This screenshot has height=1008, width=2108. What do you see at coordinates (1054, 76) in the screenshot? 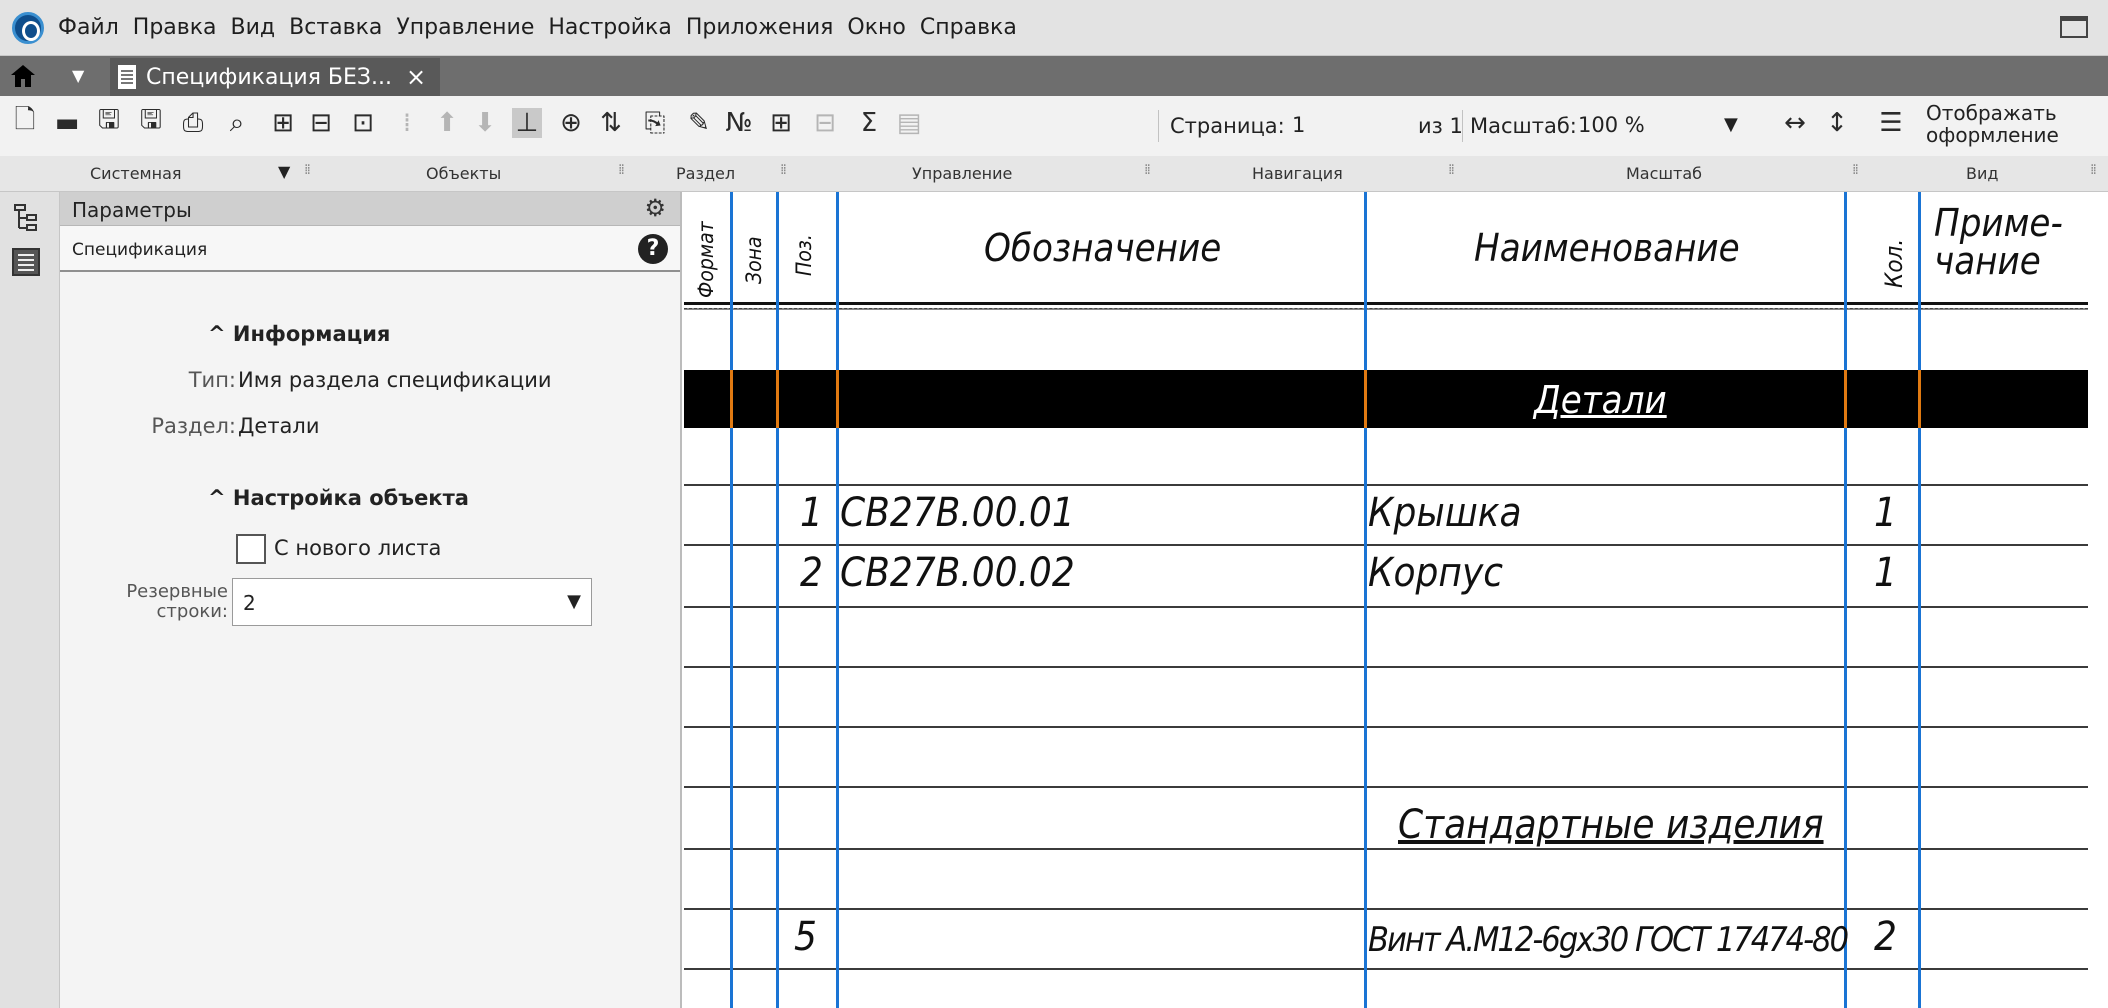
I see `tab-bar: ▼ Спецификация БЕЗ... ×` at bounding box center [1054, 76].